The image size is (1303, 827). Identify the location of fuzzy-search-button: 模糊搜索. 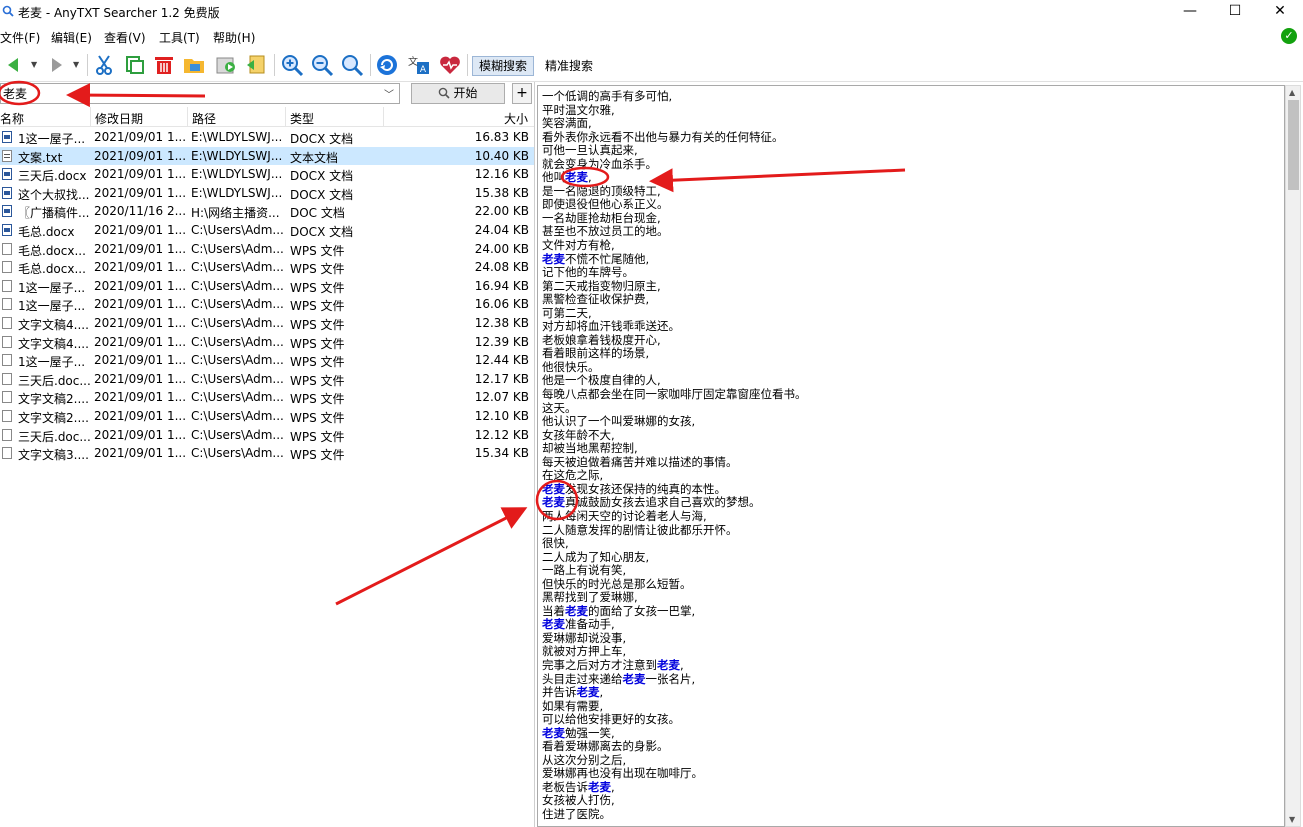
(503, 66).